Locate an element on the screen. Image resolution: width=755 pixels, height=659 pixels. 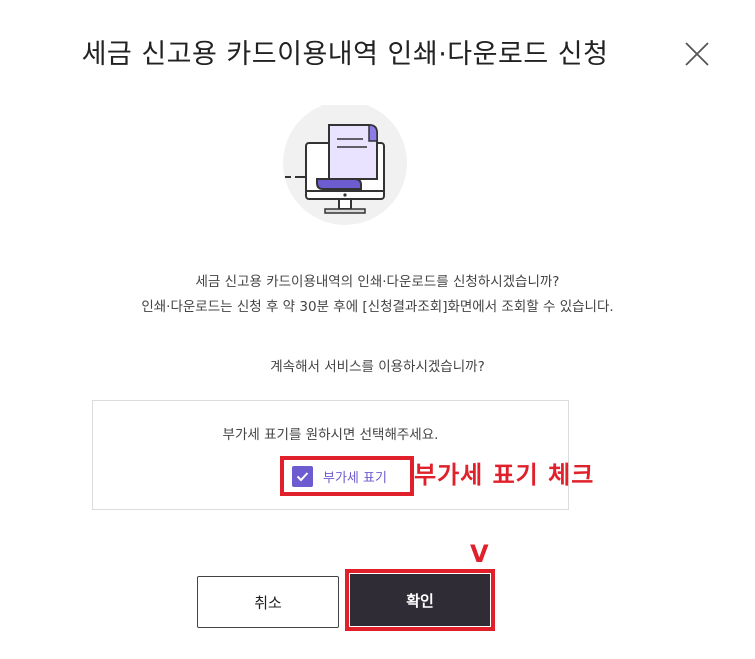
confirm-annotation-mark: V is located at coordinates (479, 554).